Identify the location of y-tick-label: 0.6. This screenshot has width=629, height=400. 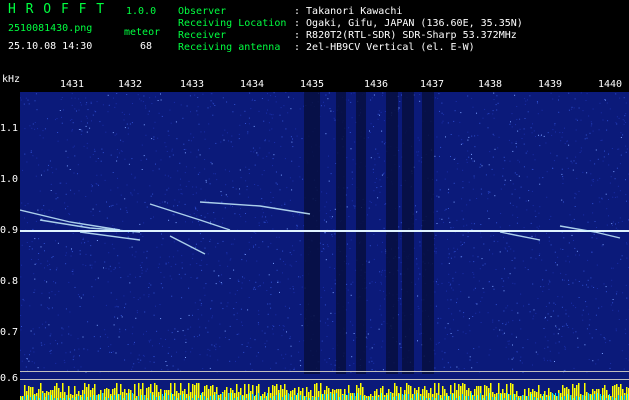
(9, 378).